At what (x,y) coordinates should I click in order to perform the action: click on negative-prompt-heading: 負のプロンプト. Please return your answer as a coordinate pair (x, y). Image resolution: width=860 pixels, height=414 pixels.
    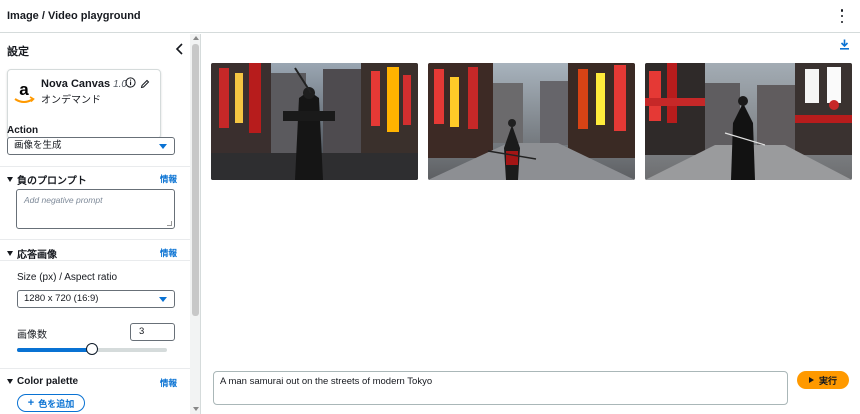
    Looking at the image, I should click on (52, 181).